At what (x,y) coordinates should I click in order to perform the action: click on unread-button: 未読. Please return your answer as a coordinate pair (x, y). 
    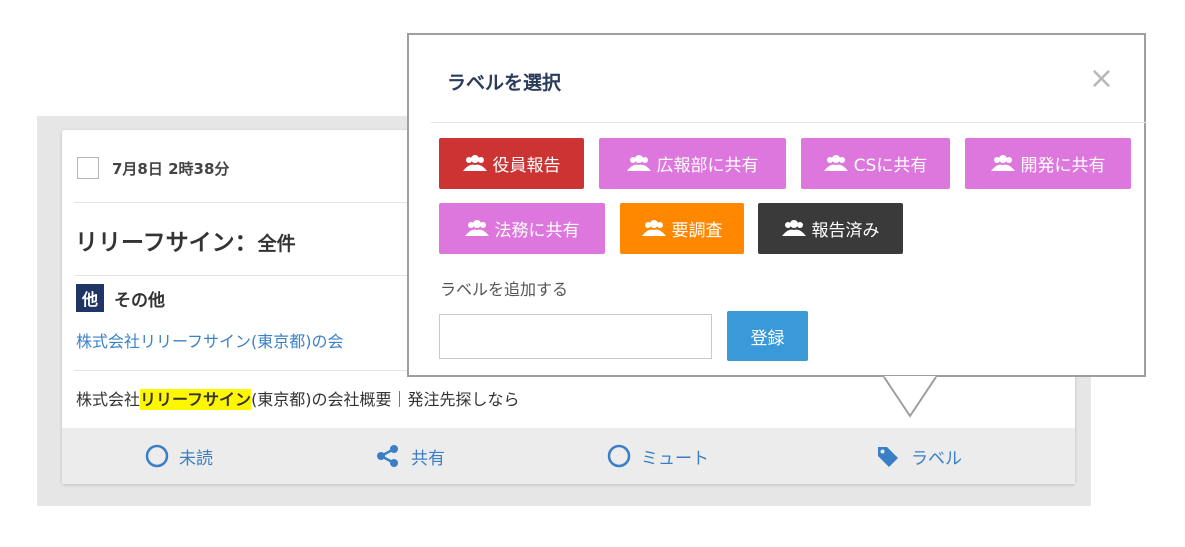
    Looking at the image, I should click on (179, 456).